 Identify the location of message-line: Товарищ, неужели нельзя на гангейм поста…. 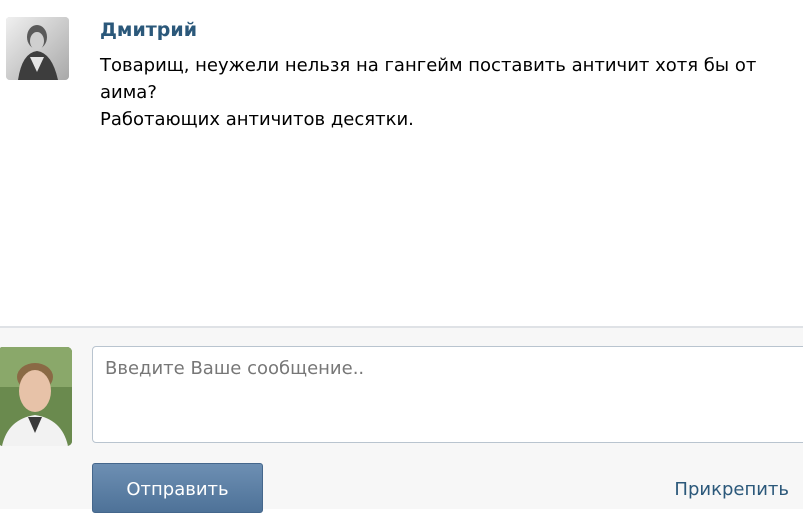
(428, 65).